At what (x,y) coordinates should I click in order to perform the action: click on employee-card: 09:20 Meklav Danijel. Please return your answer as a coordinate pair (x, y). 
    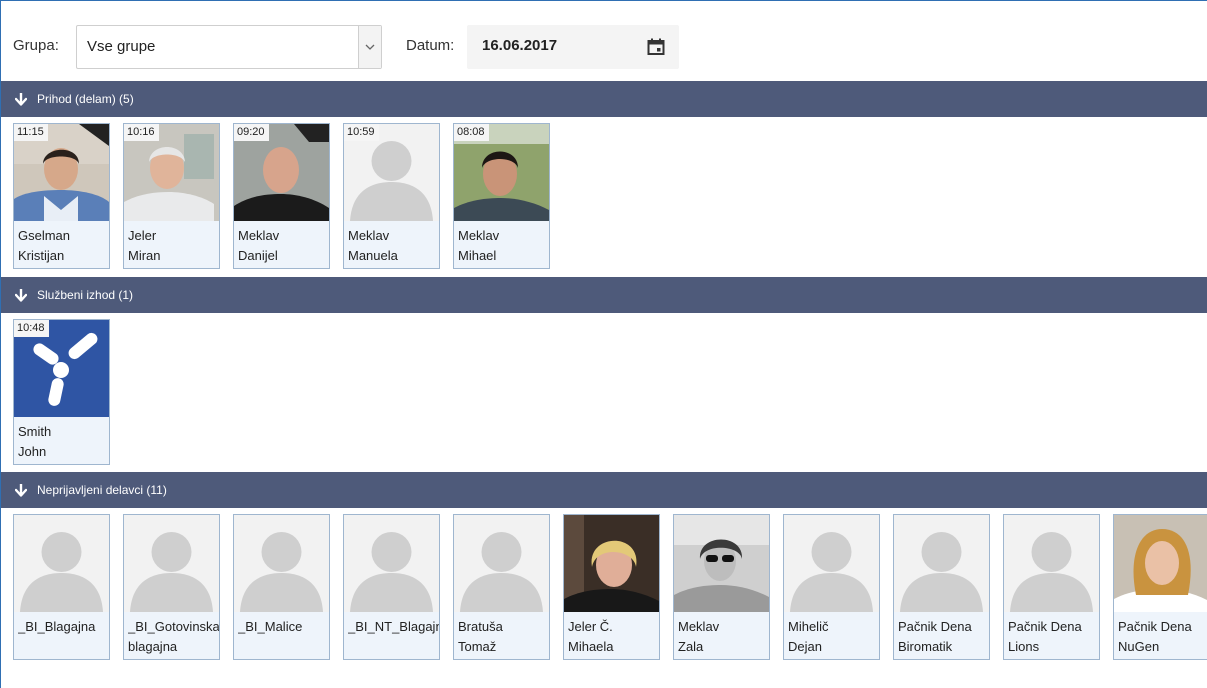
    Looking at the image, I should click on (281, 196).